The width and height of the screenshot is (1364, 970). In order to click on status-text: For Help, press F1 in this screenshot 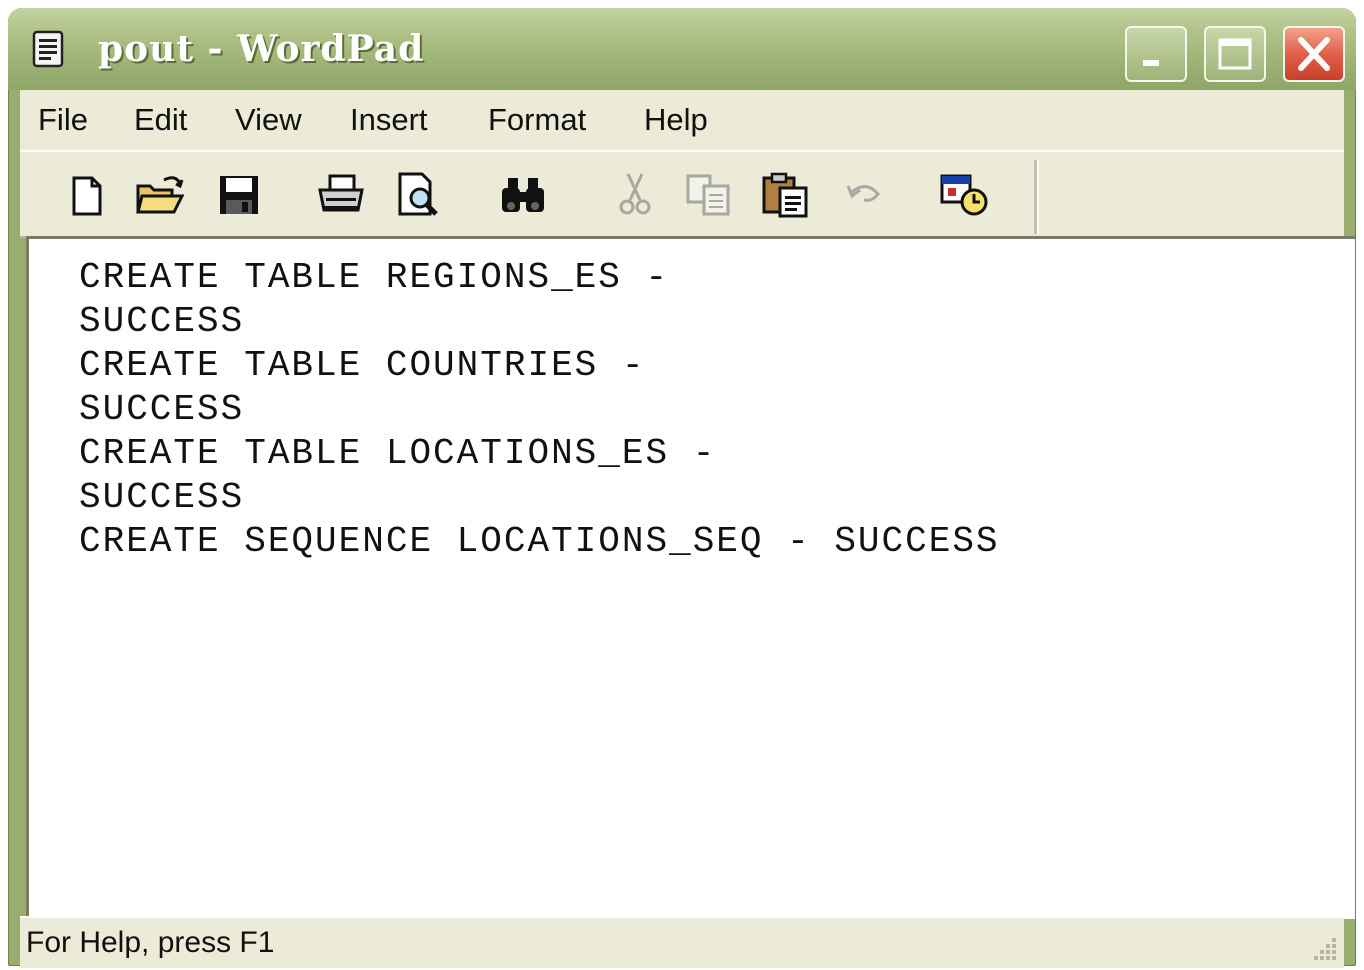, I will do `click(150, 942)`.